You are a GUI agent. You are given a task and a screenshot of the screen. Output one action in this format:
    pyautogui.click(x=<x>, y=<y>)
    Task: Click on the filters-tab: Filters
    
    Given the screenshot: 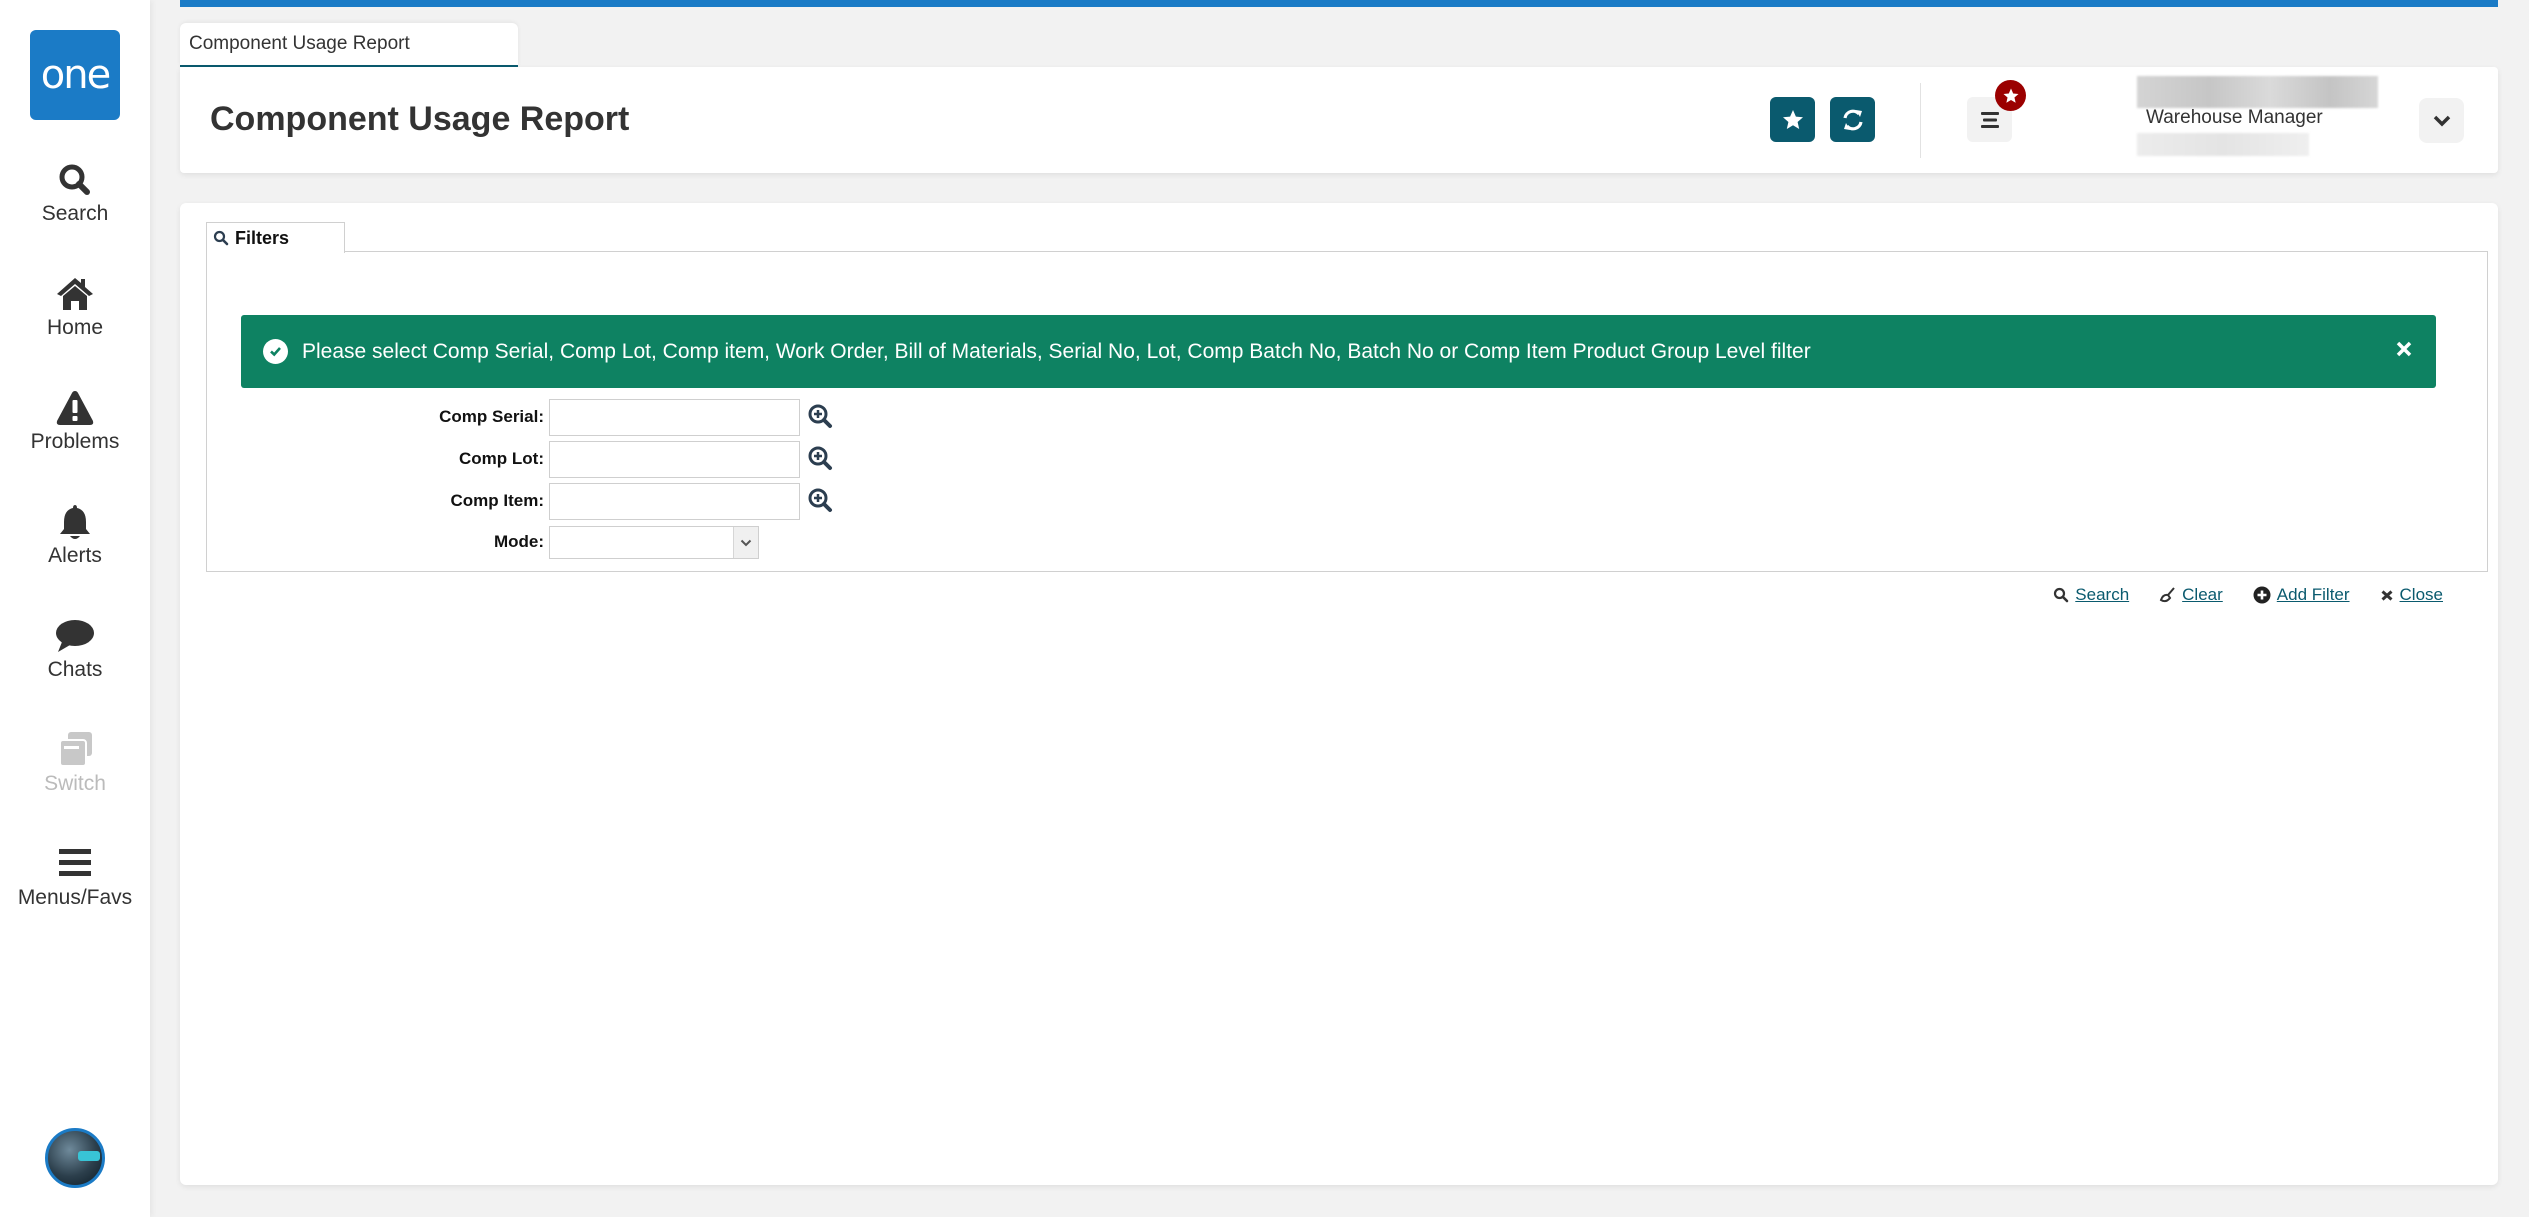 What is the action you would take?
    pyautogui.click(x=275, y=237)
    